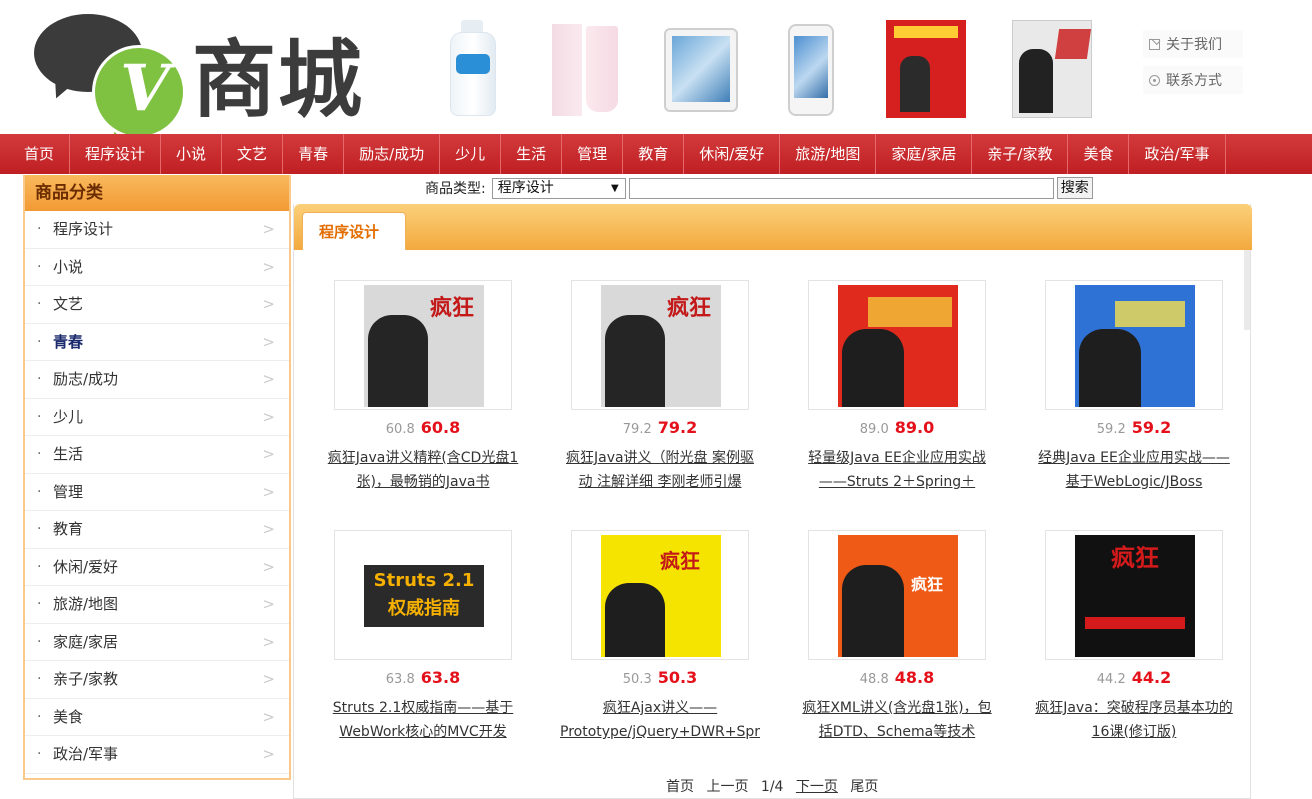 The image size is (1312, 799). Describe the element at coordinates (440, 677) in the screenshot. I see `sale-price: 63.8` at that location.